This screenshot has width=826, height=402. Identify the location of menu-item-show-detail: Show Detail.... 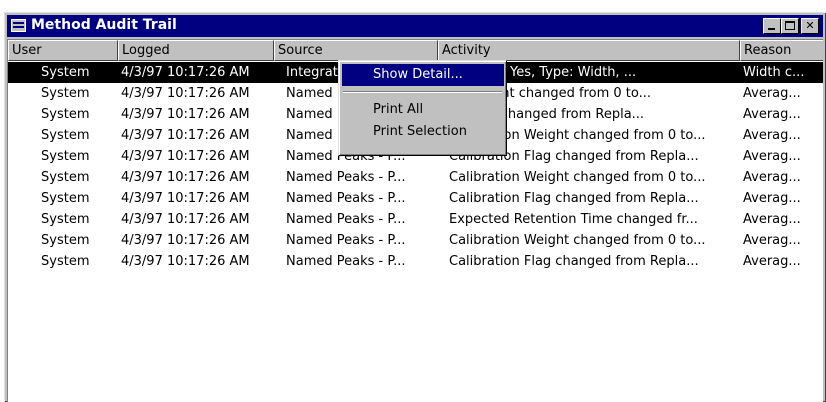
(423, 75).